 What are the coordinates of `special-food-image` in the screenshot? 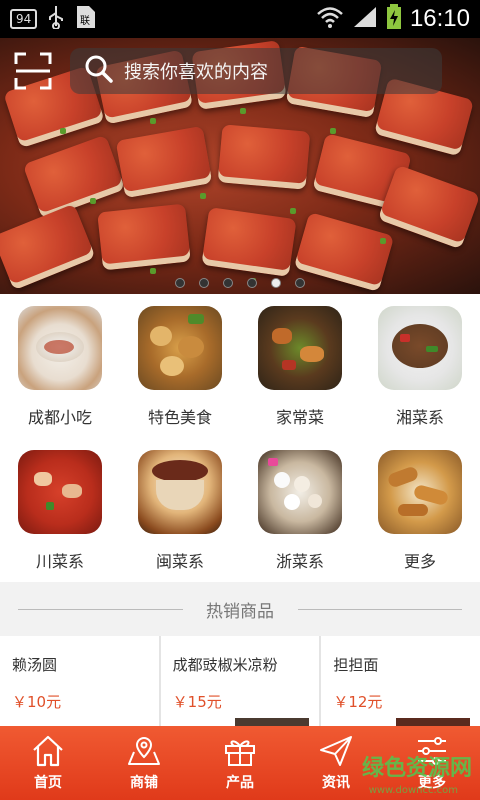 It's located at (180, 348).